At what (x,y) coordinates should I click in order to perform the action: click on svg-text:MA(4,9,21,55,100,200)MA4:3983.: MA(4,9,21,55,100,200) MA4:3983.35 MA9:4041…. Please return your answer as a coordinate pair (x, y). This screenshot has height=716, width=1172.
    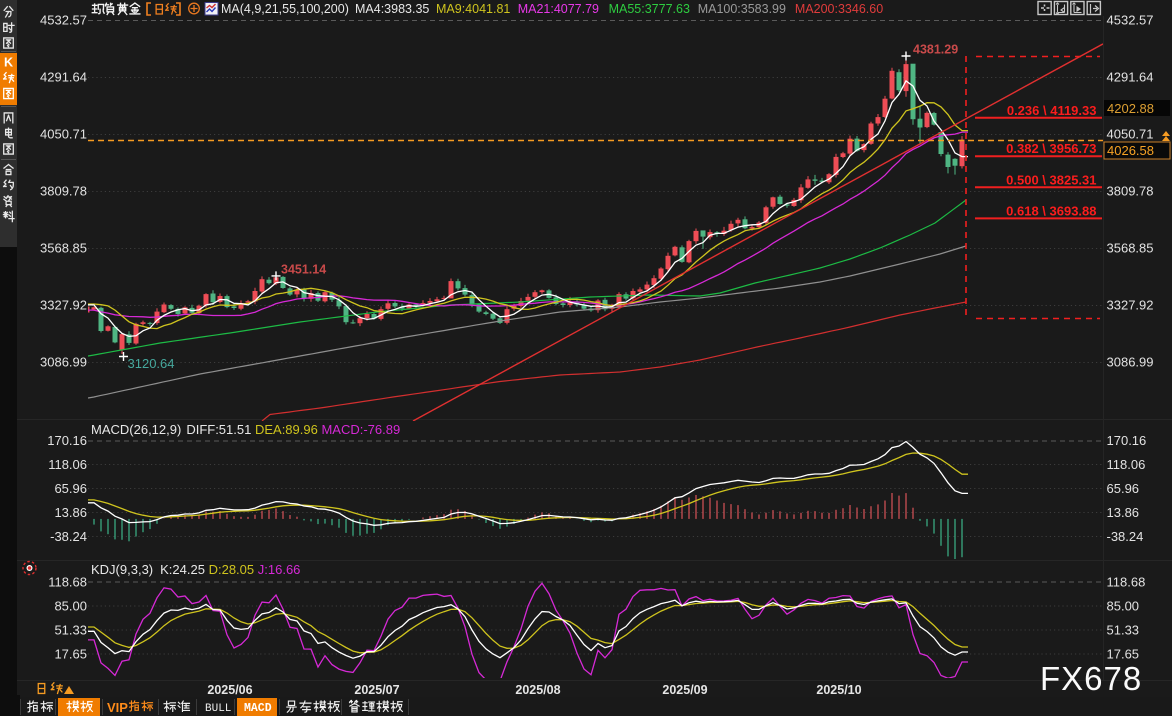
    Looking at the image, I should click on (552, 9).